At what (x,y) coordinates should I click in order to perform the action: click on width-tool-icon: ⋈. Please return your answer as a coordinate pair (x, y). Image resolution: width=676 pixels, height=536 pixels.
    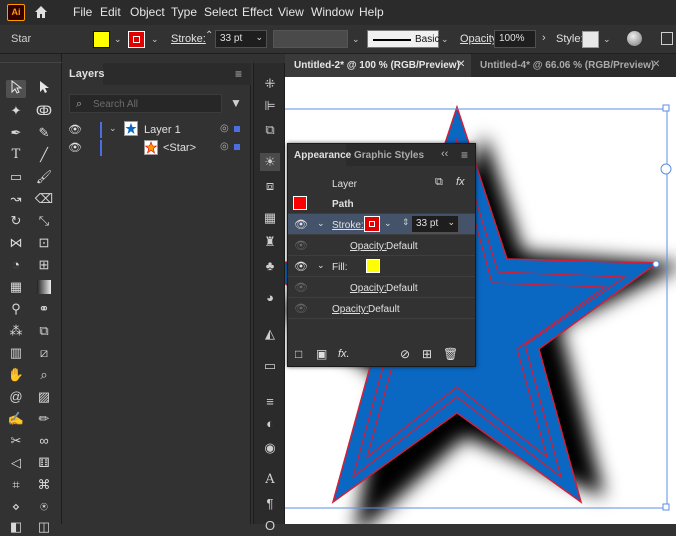
    Looking at the image, I should click on (16, 243).